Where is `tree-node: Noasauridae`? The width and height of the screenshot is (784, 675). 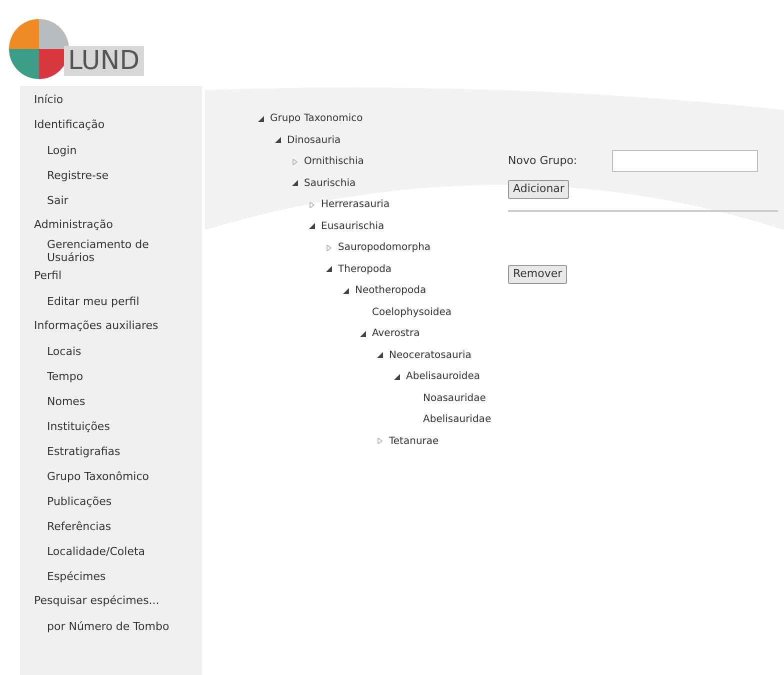
tree-node: Noasauridae is located at coordinates (454, 398).